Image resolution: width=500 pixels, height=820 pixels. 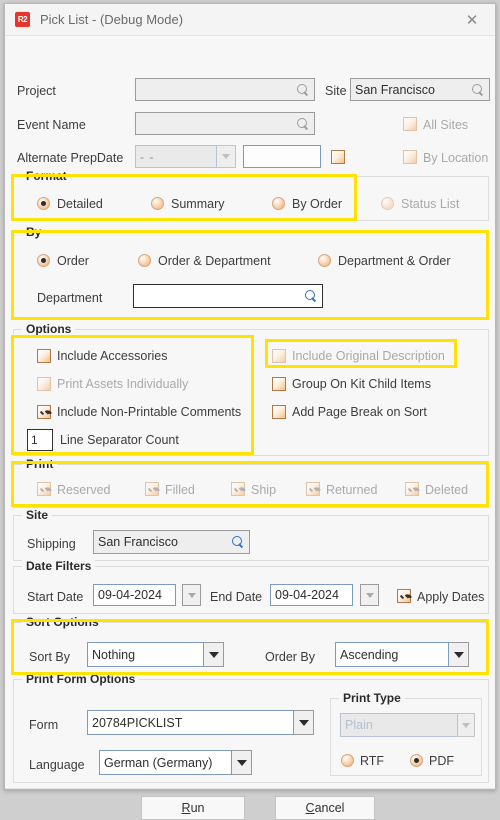 I want to click on by-radio-order-department, so click(x=144, y=260).